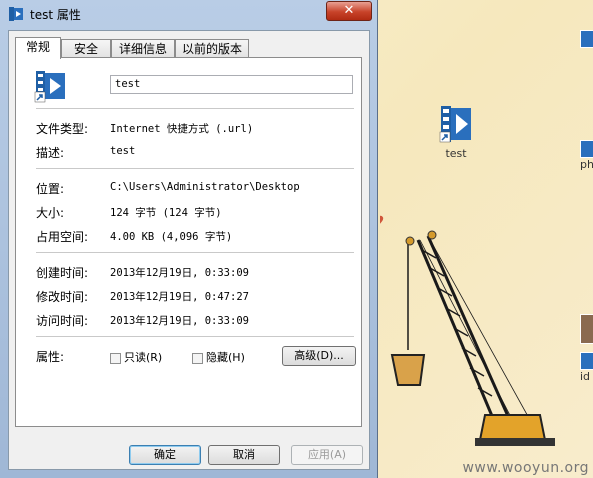 This screenshot has height=478, width=593. I want to click on desktop-icon-label: id, so click(585, 376).